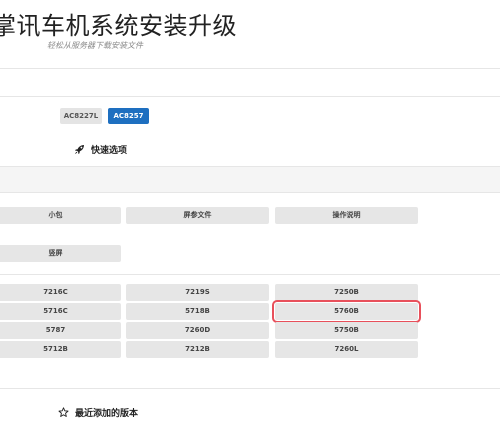  Describe the element at coordinates (197, 349) in the screenshot. I see `version-button: 7212B` at that location.